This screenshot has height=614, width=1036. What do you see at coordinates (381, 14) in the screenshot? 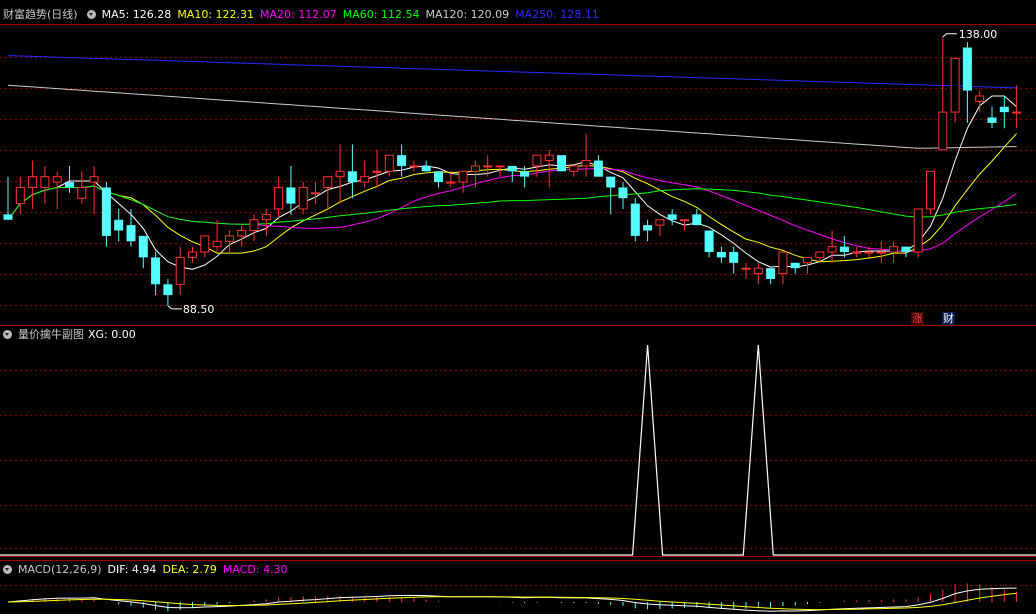
I see `ma60-indicator: MA60: 112.54` at bounding box center [381, 14].